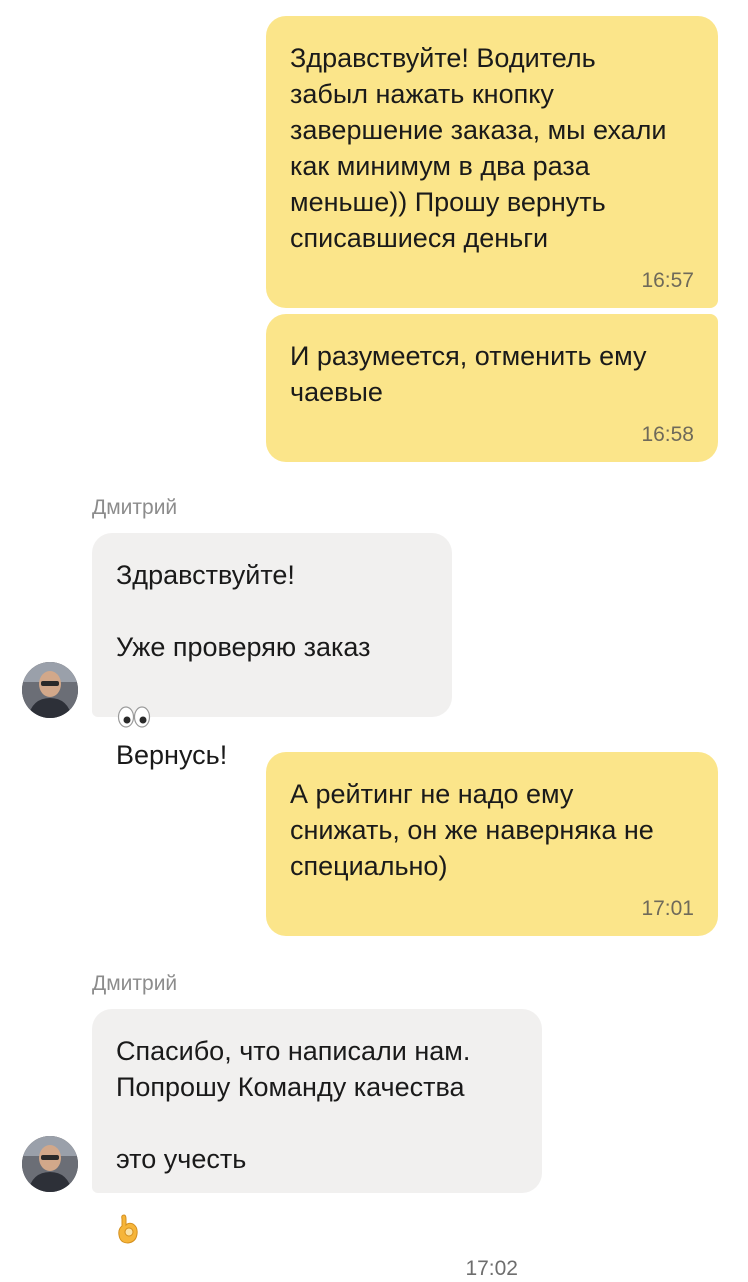  Describe the element at coordinates (667, 908) in the screenshot. I see `message-time: 17:01` at that location.